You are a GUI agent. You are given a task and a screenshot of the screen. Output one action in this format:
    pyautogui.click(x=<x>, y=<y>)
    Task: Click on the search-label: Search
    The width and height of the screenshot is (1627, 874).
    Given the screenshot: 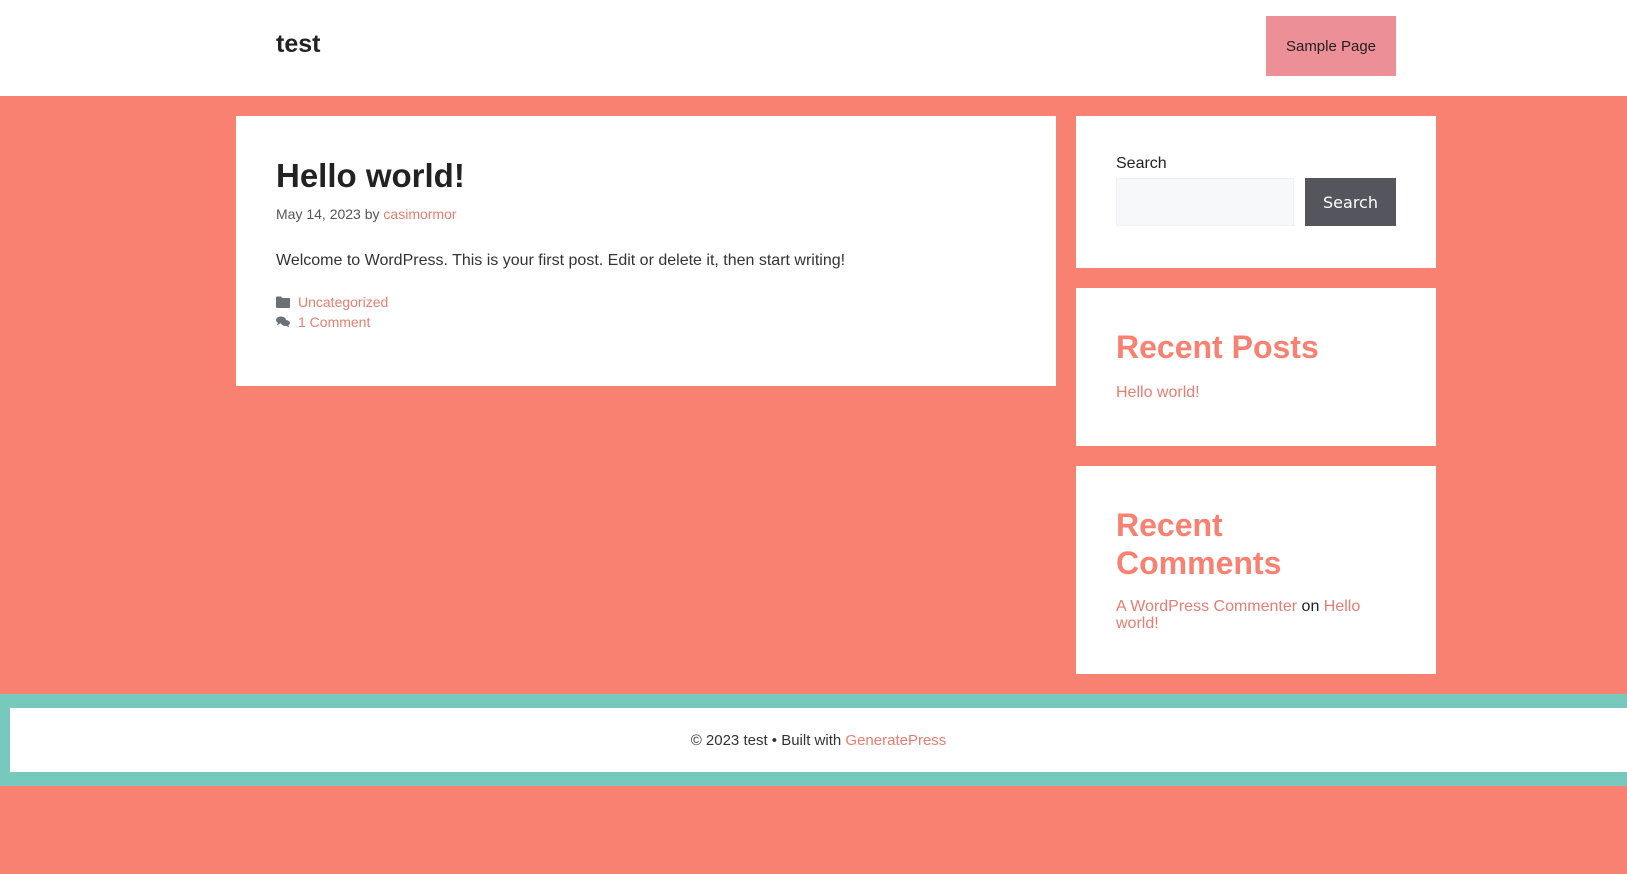 What is the action you would take?
    pyautogui.click(x=1141, y=163)
    